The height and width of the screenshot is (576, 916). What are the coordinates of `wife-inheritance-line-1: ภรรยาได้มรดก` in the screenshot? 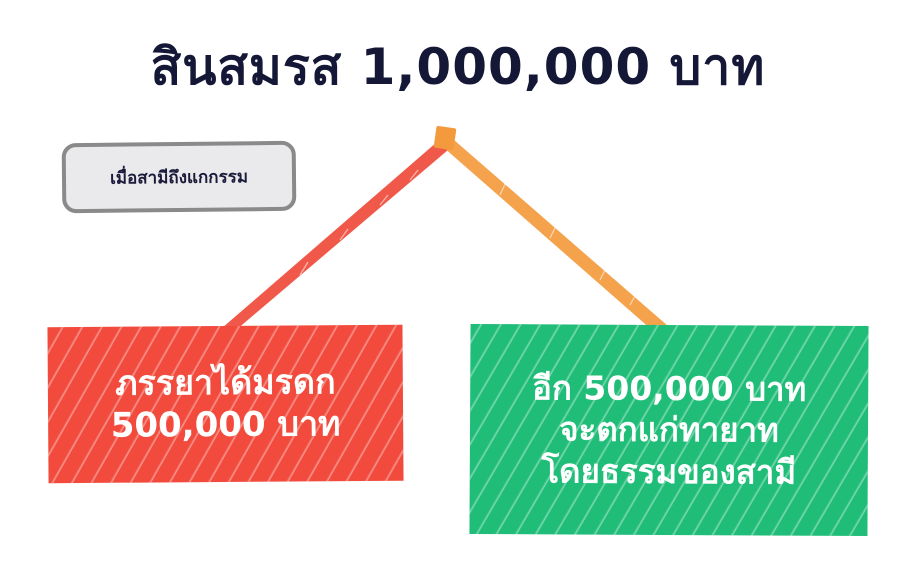 It's located at (225, 382).